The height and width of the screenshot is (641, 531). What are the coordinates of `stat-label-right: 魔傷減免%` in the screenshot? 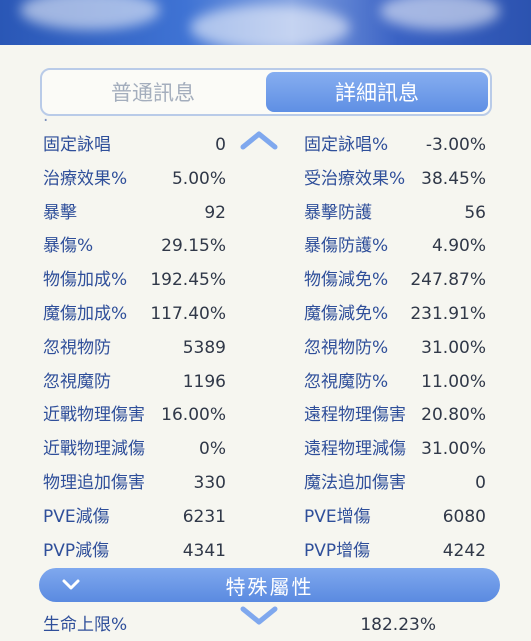 It's located at (346, 314).